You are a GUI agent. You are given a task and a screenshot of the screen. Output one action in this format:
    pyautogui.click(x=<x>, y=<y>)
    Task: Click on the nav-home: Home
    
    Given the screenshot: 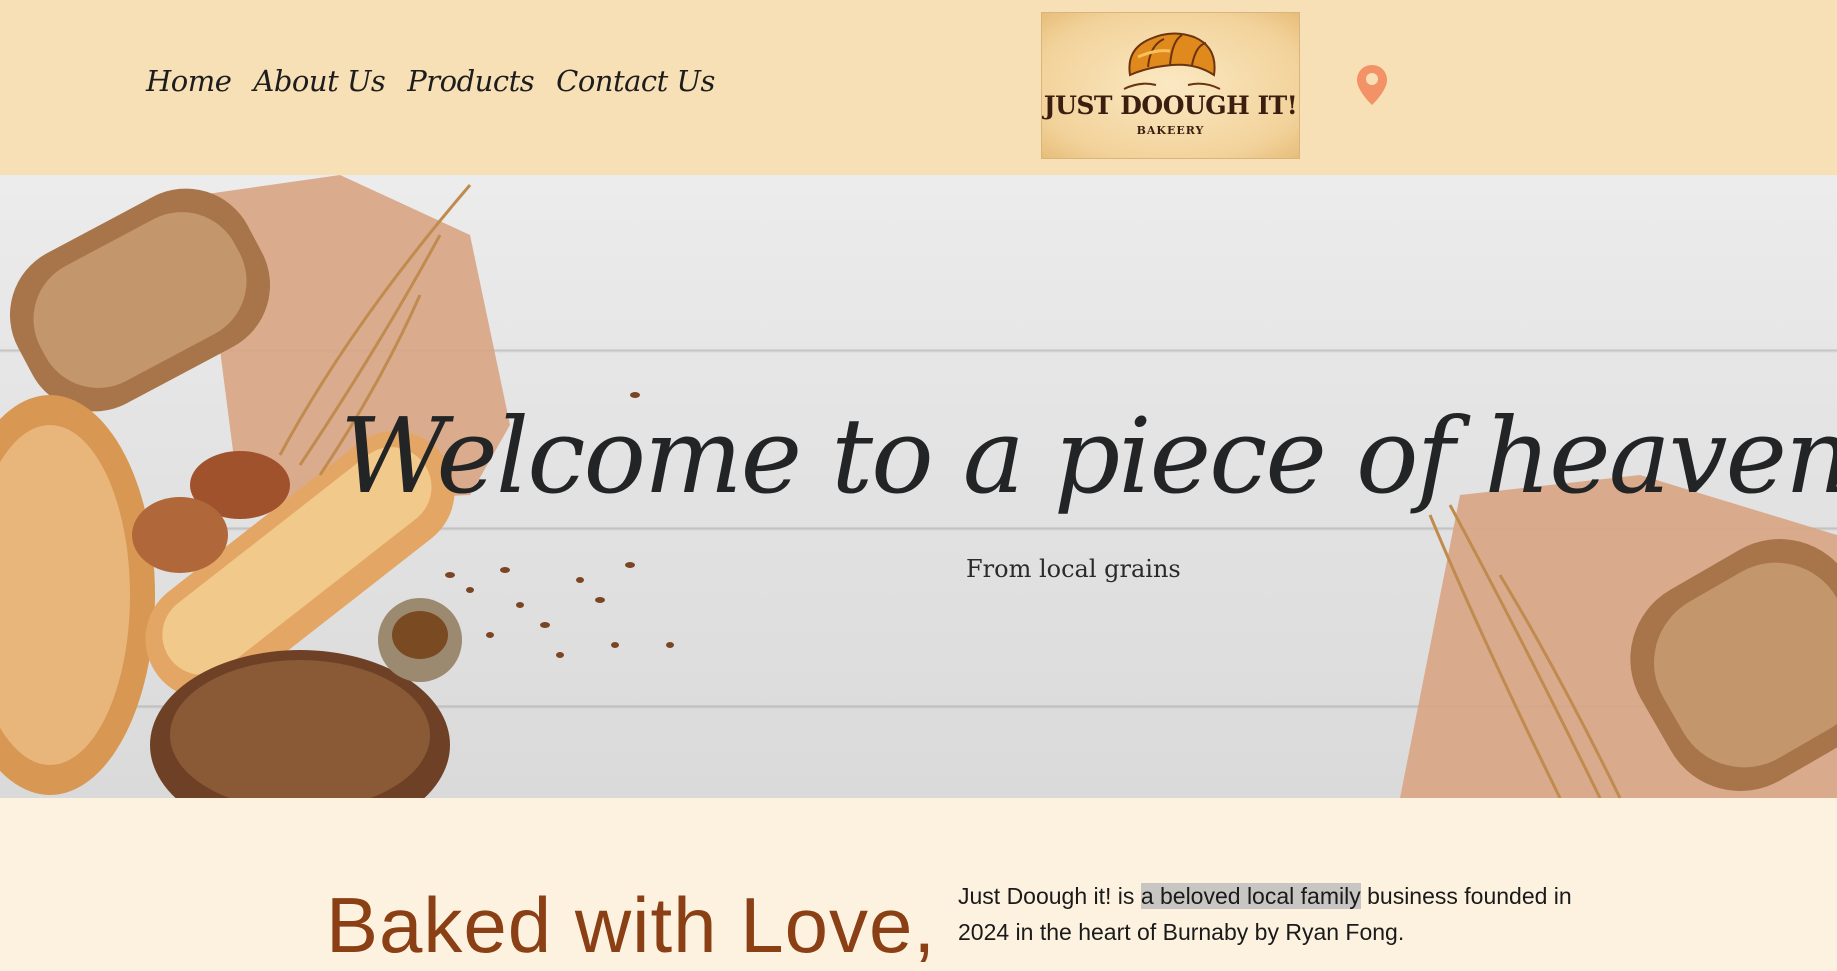 What is the action you would take?
    pyautogui.click(x=189, y=81)
    